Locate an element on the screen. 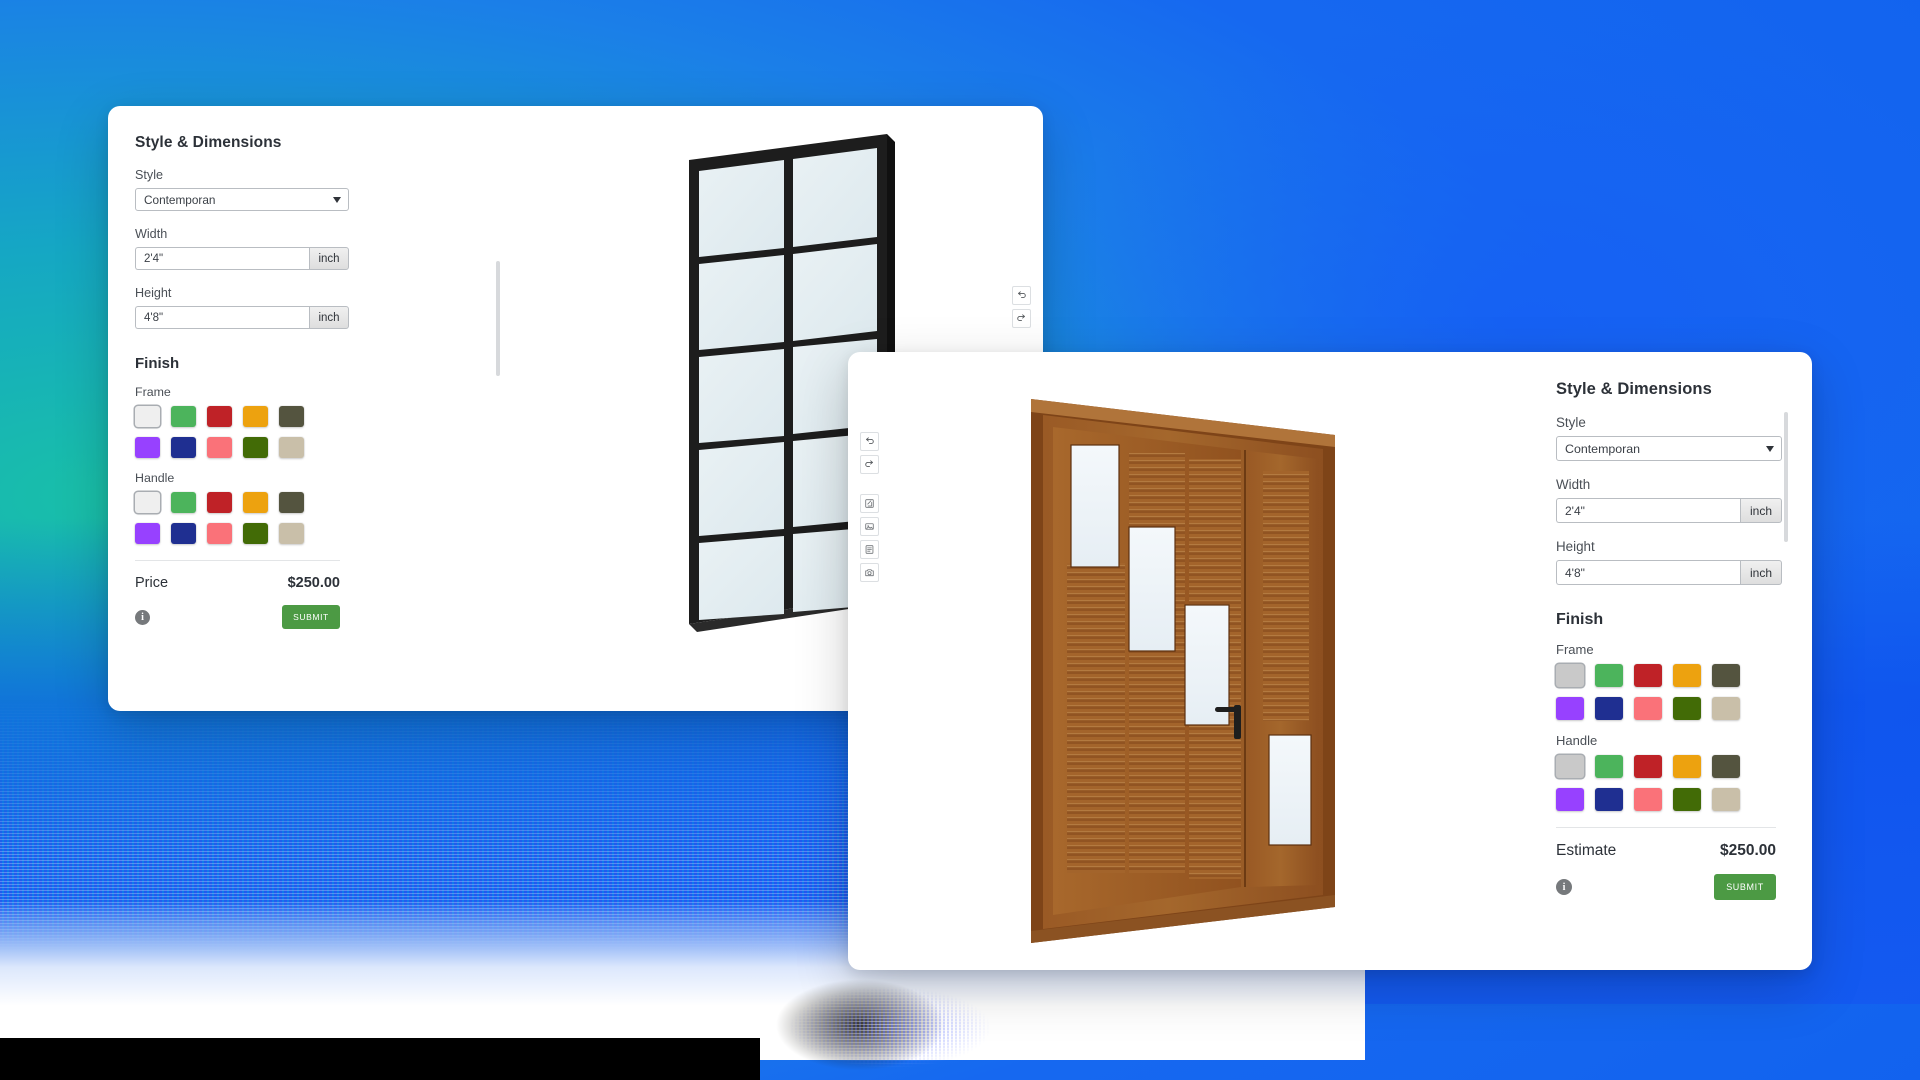 The height and width of the screenshot is (1080, 1920). height-label: Height is located at coordinates (1575, 546).